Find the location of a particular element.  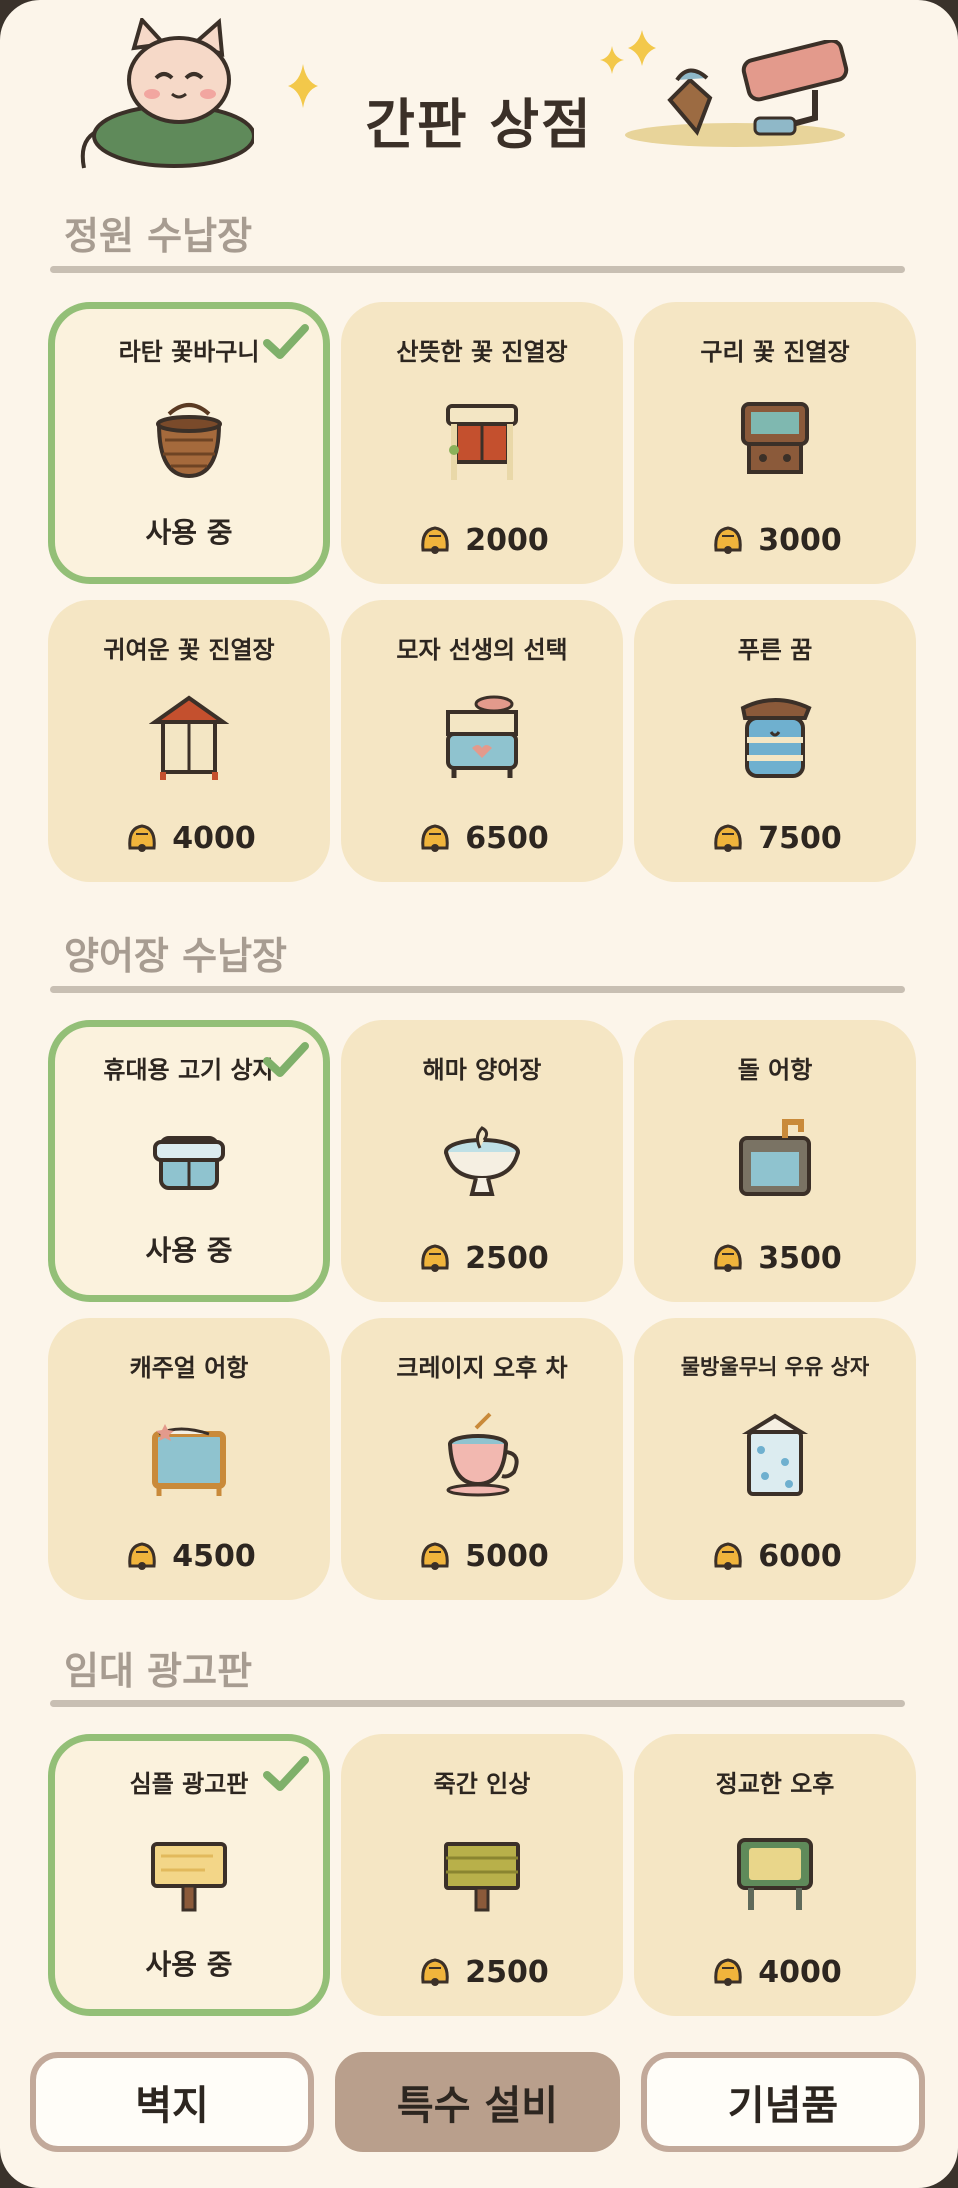

item-name: 푸른 꿈 is located at coordinates (775, 650).